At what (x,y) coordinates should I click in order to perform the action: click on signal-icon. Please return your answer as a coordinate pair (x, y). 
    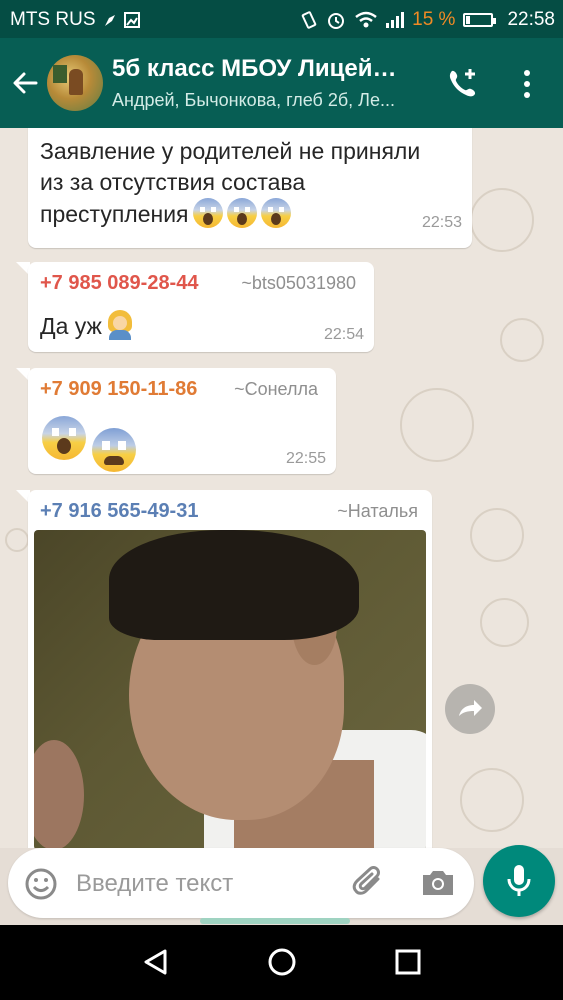
    Looking at the image, I should click on (395, 20).